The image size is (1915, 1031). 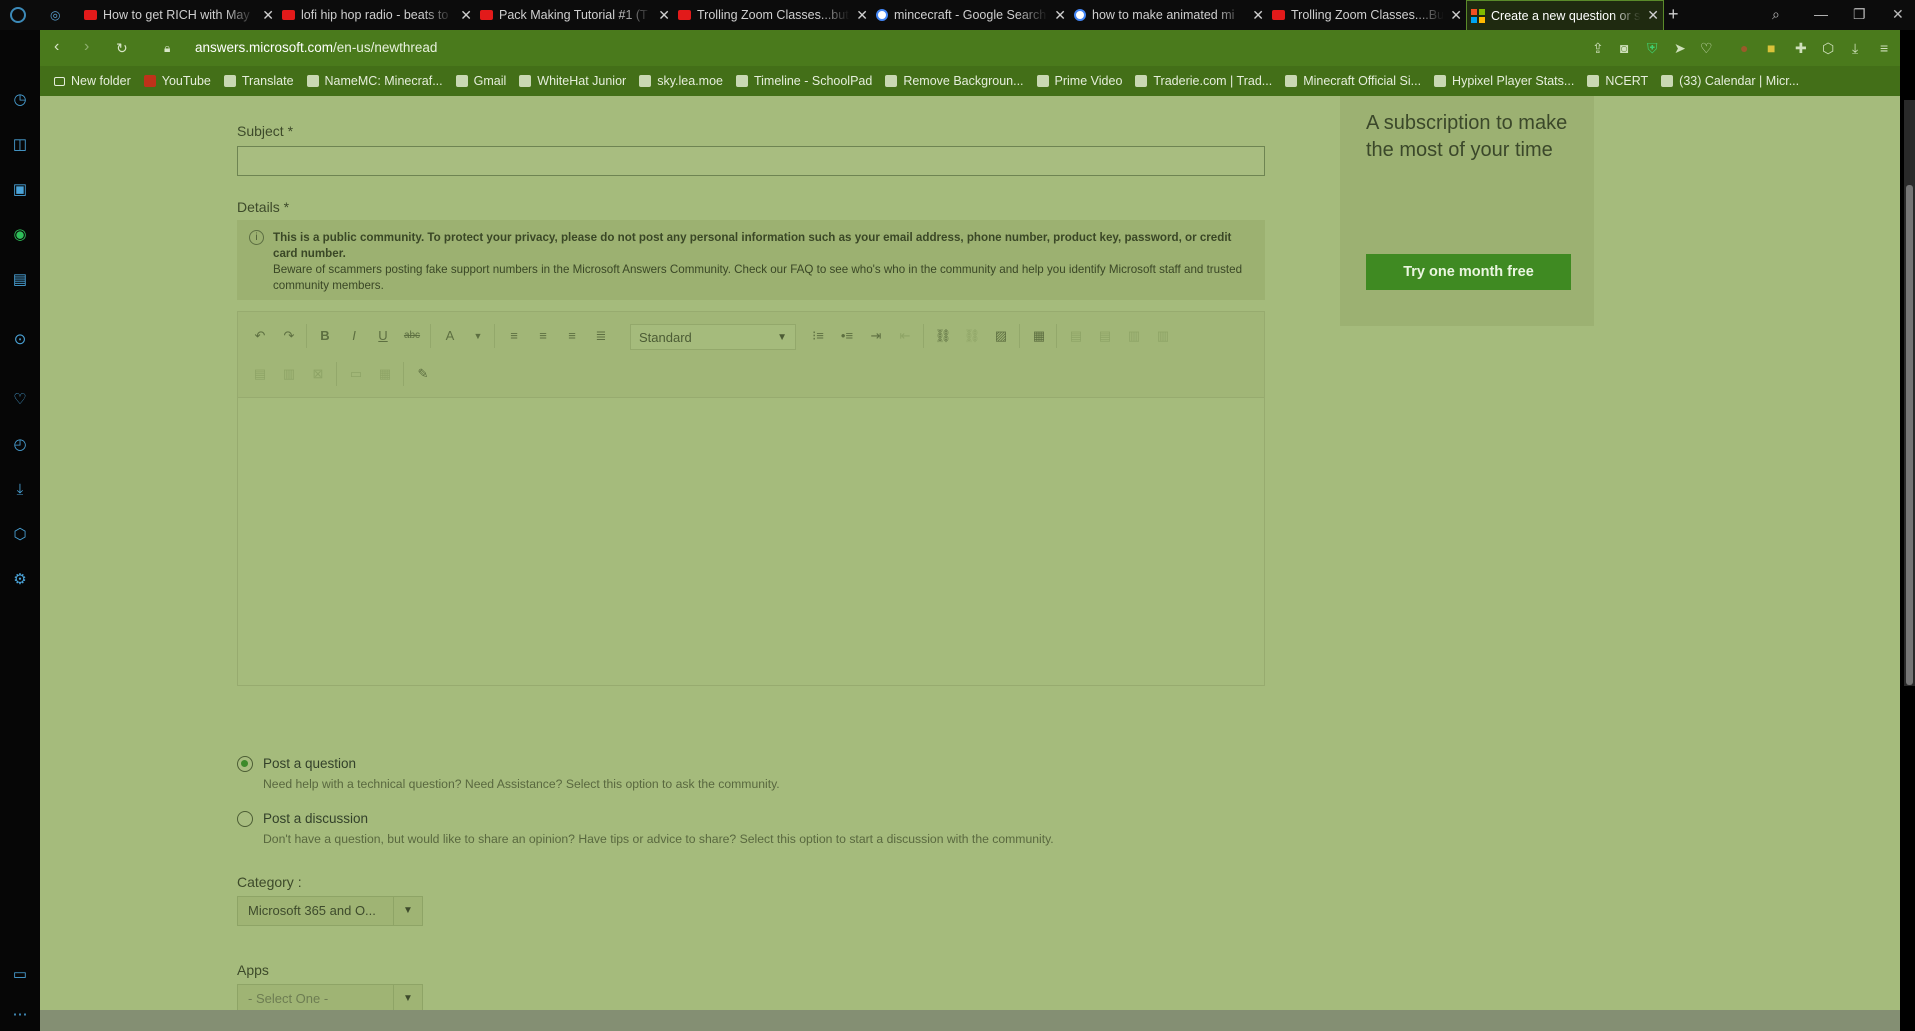 What do you see at coordinates (1598, 48) in the screenshot?
I see `share-icon: ⇪` at bounding box center [1598, 48].